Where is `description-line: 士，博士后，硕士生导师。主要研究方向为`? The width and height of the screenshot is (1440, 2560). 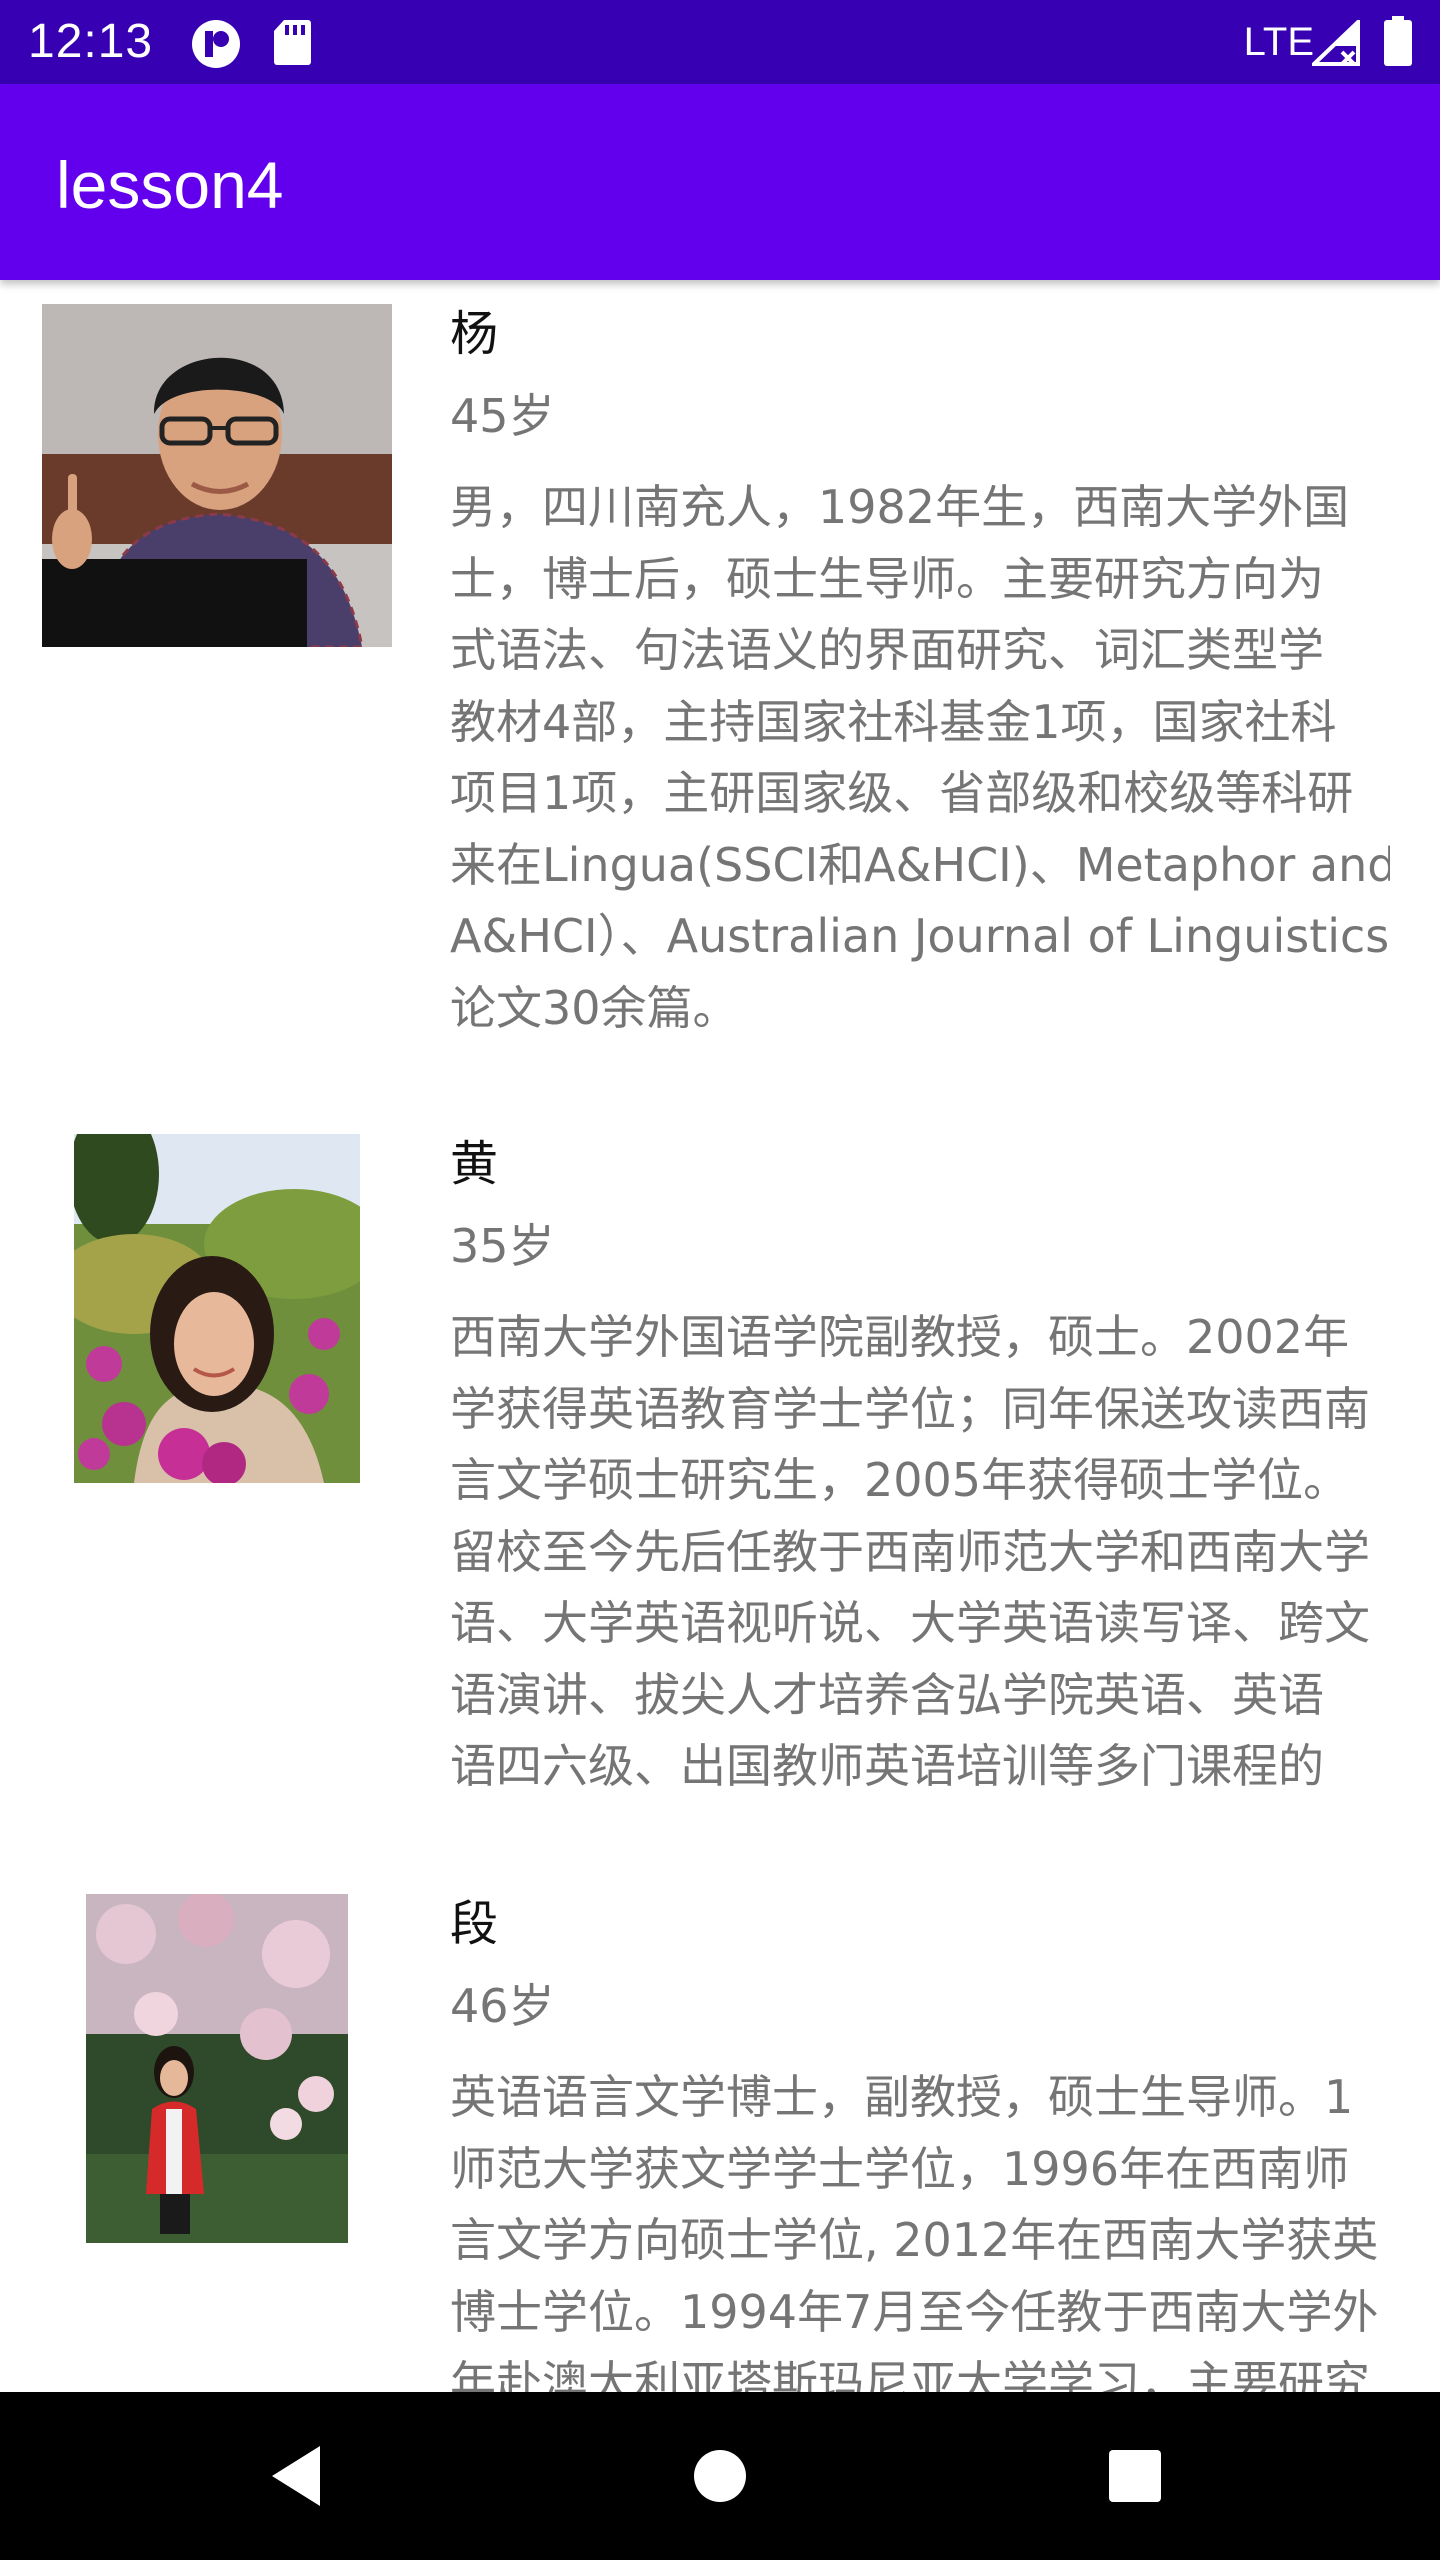
description-line: 士，博士后，硕士生导师。主要研究方向为 is located at coordinates (887, 578).